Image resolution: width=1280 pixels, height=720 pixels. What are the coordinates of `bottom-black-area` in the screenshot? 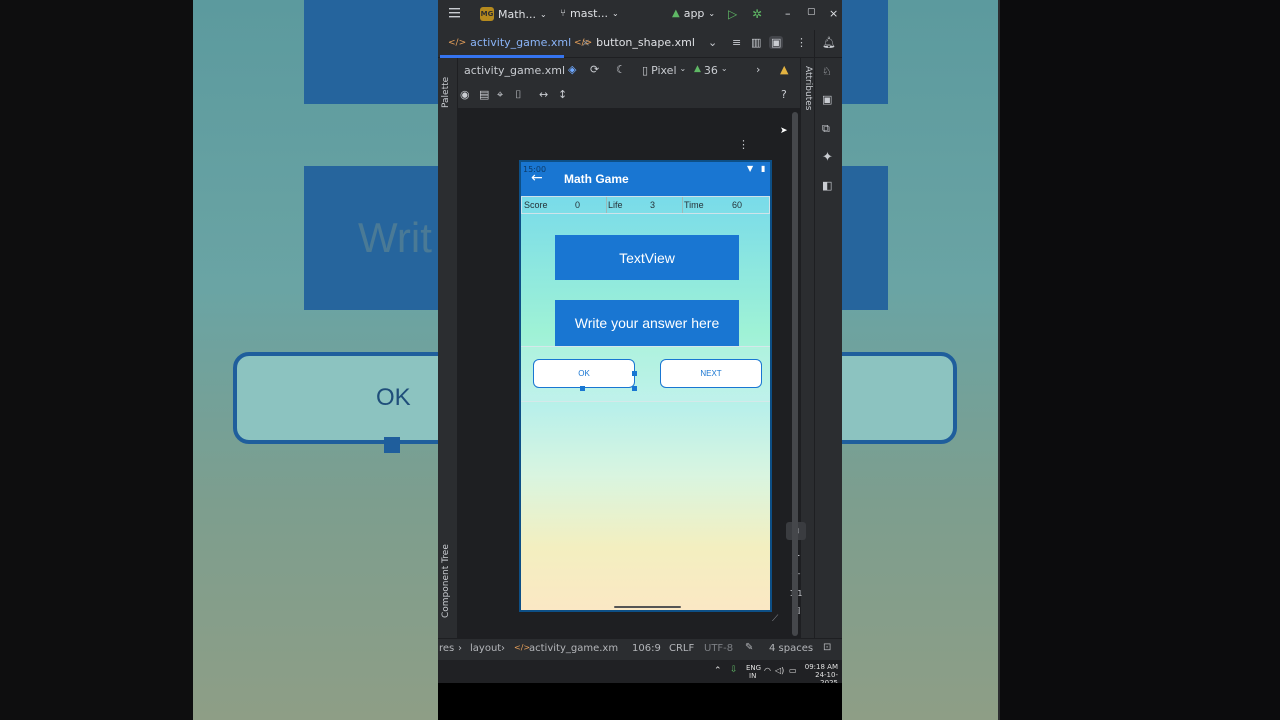 It's located at (640, 701).